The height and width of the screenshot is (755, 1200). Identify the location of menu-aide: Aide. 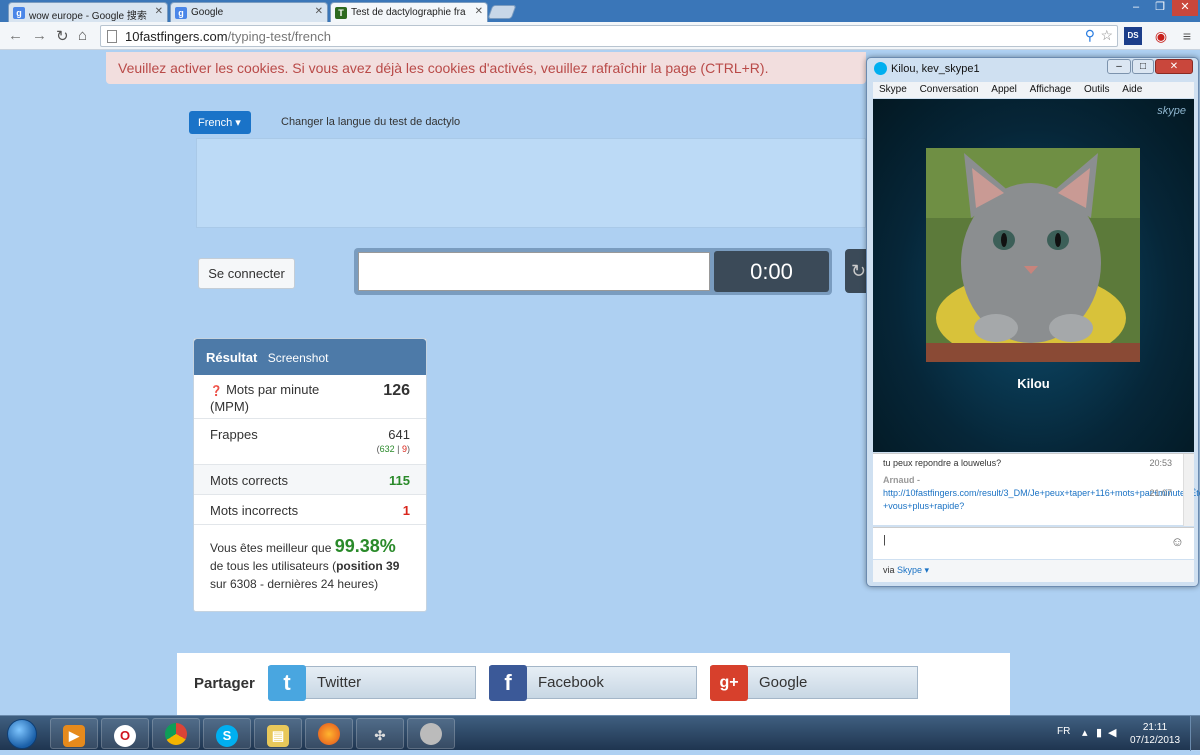
(1132, 89).